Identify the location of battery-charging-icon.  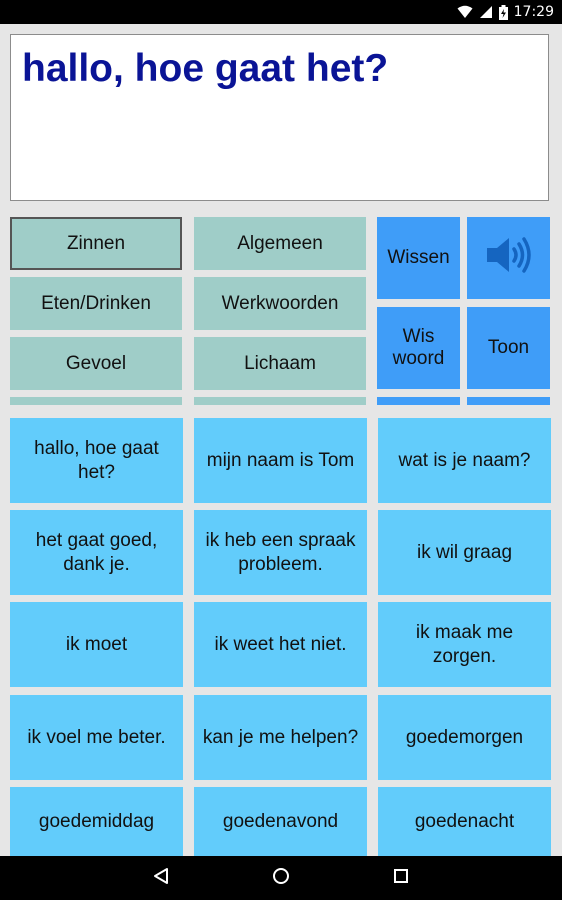
(503, 12).